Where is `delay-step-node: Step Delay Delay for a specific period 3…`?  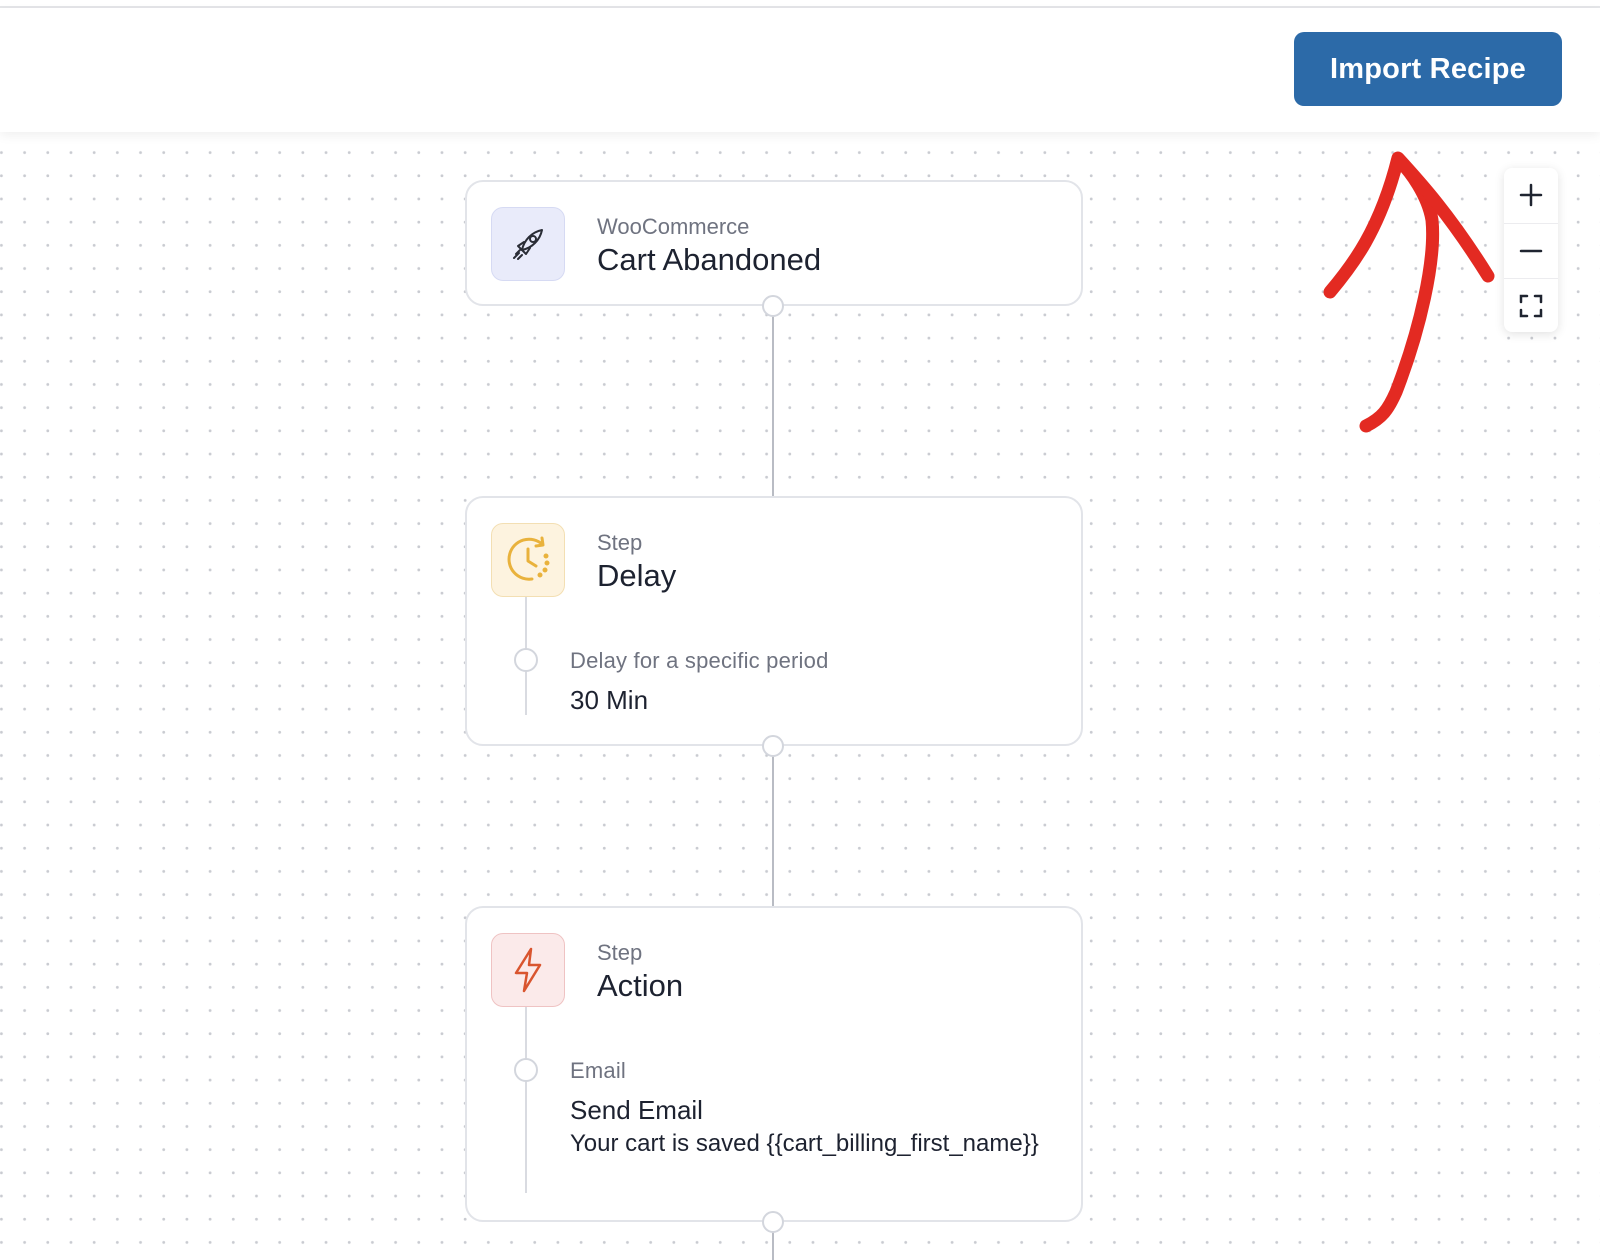 delay-step-node: Step Delay Delay for a specific period 3… is located at coordinates (774, 621).